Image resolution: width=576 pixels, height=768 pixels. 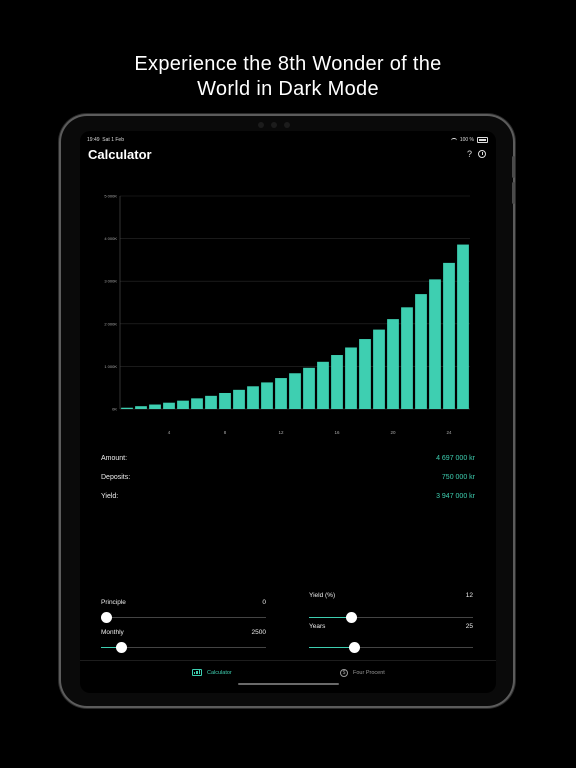 I want to click on monthly-control: Monthly 2500, so click(x=183, y=642).